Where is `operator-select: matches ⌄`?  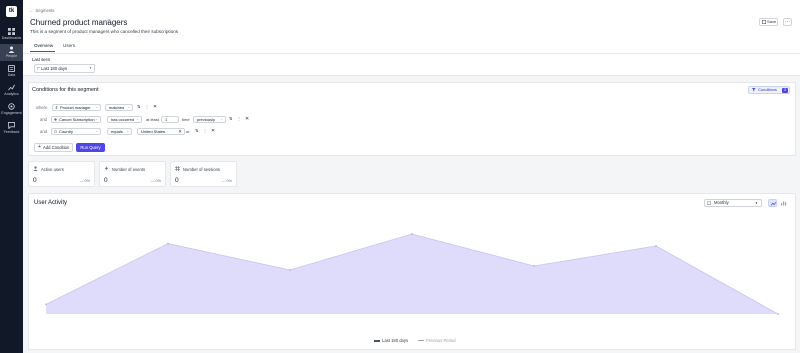 operator-select: matches ⌄ is located at coordinates (119, 107).